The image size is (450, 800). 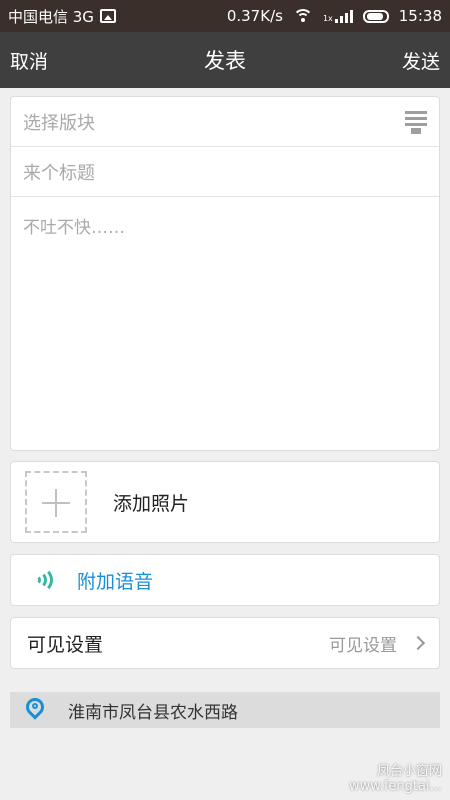 I want to click on image-notification-icon, so click(x=107, y=16).